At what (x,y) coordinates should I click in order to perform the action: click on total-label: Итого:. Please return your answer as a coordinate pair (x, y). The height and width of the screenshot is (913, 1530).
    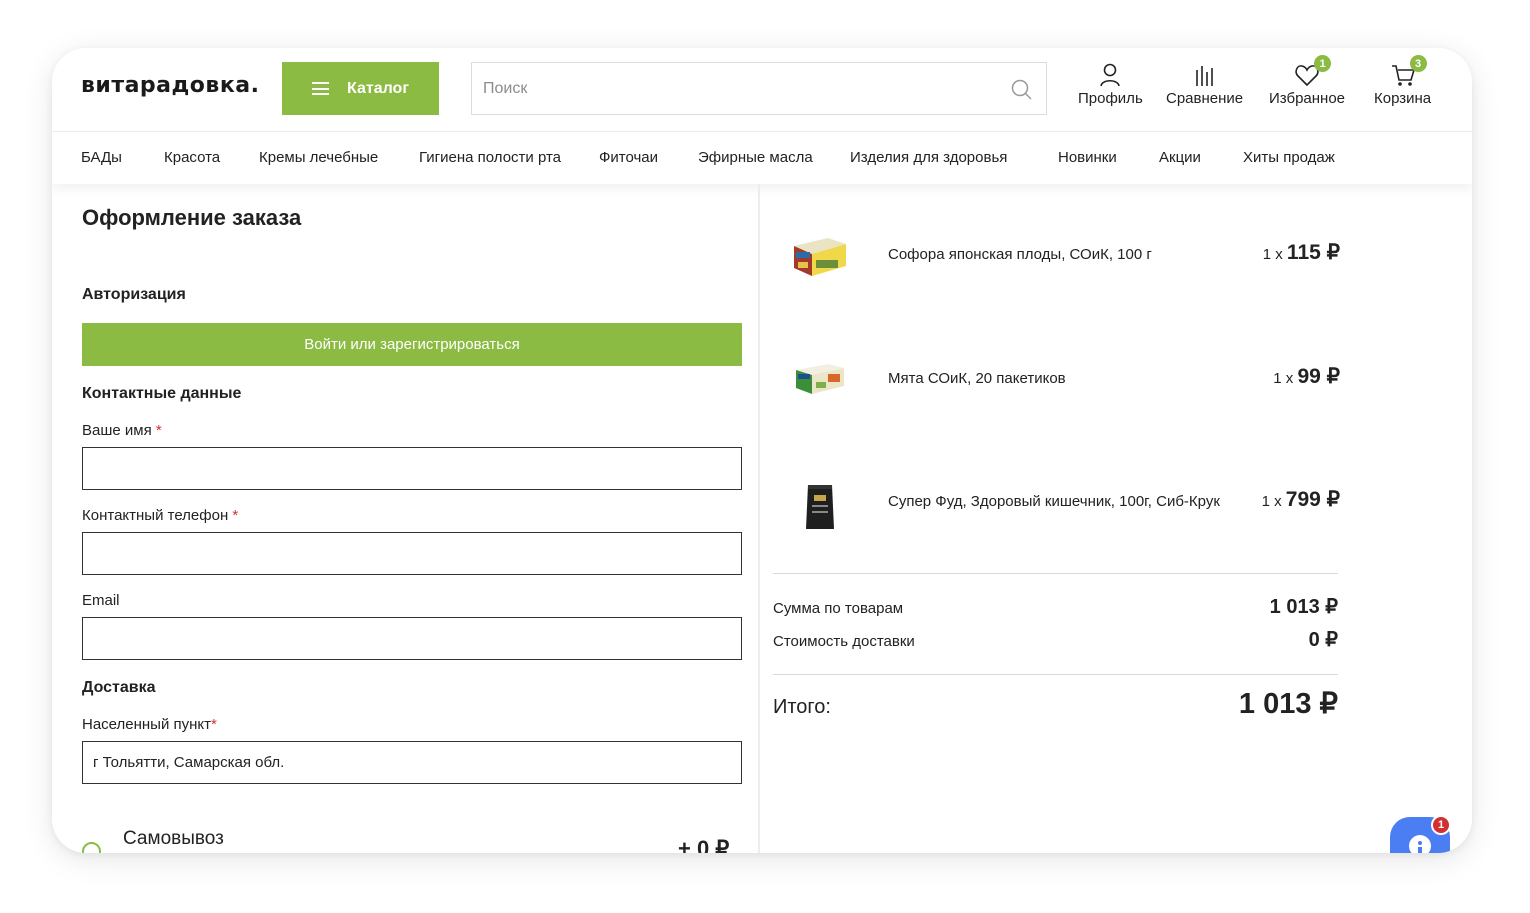
    Looking at the image, I should click on (802, 707).